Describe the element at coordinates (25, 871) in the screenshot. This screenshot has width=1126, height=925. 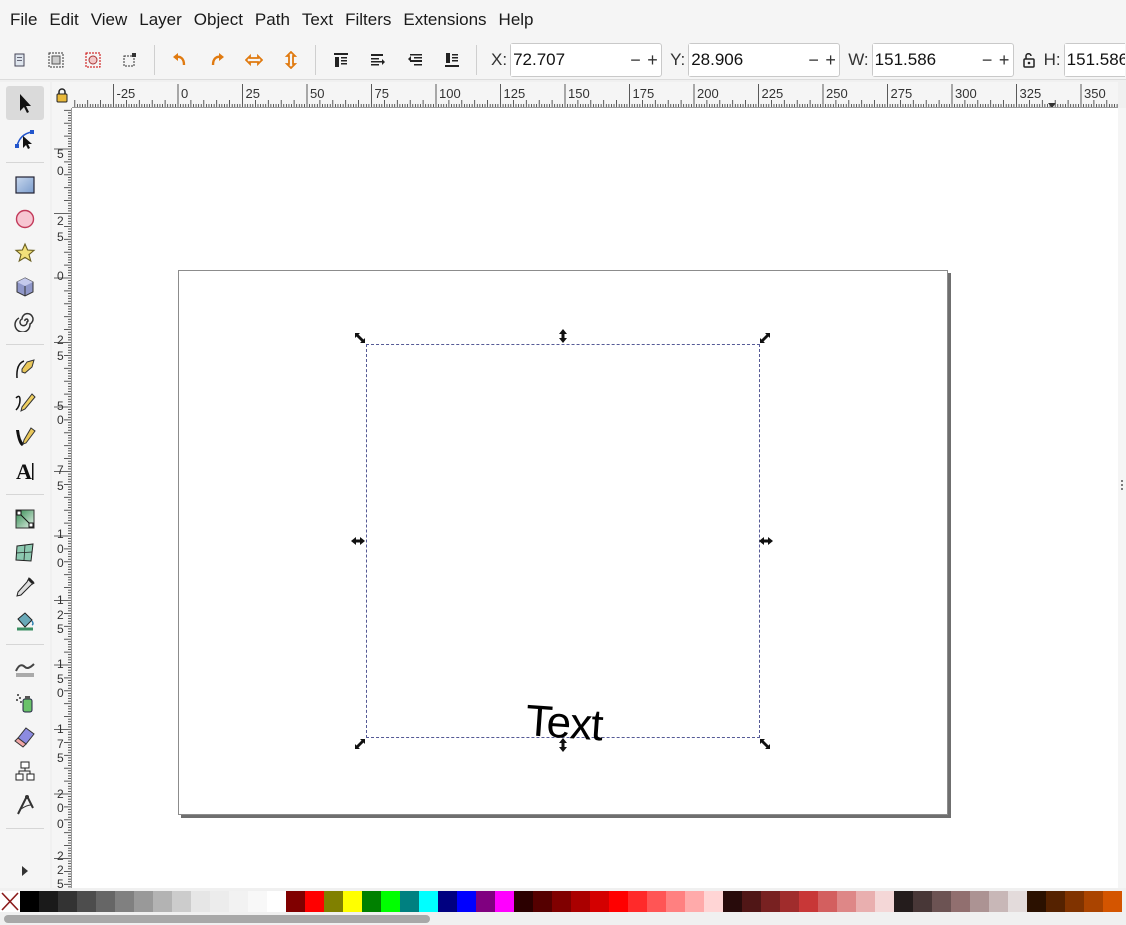
I see `more-tools-button` at that location.